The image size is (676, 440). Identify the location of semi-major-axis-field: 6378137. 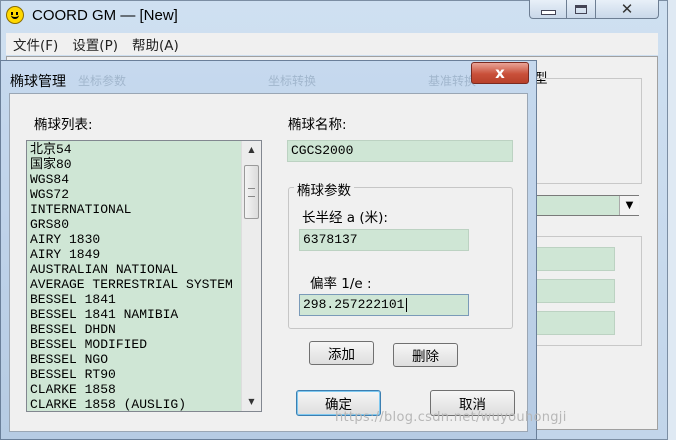
(384, 240).